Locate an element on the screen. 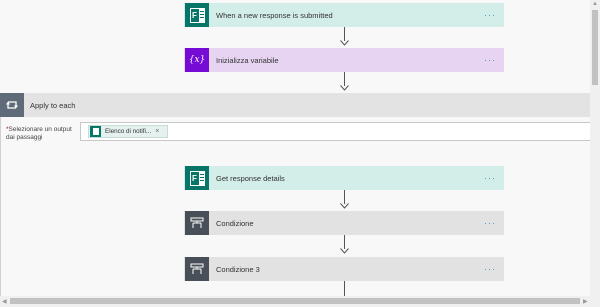 This screenshot has width=600, height=307. variable-icon: {x} is located at coordinates (197, 60).